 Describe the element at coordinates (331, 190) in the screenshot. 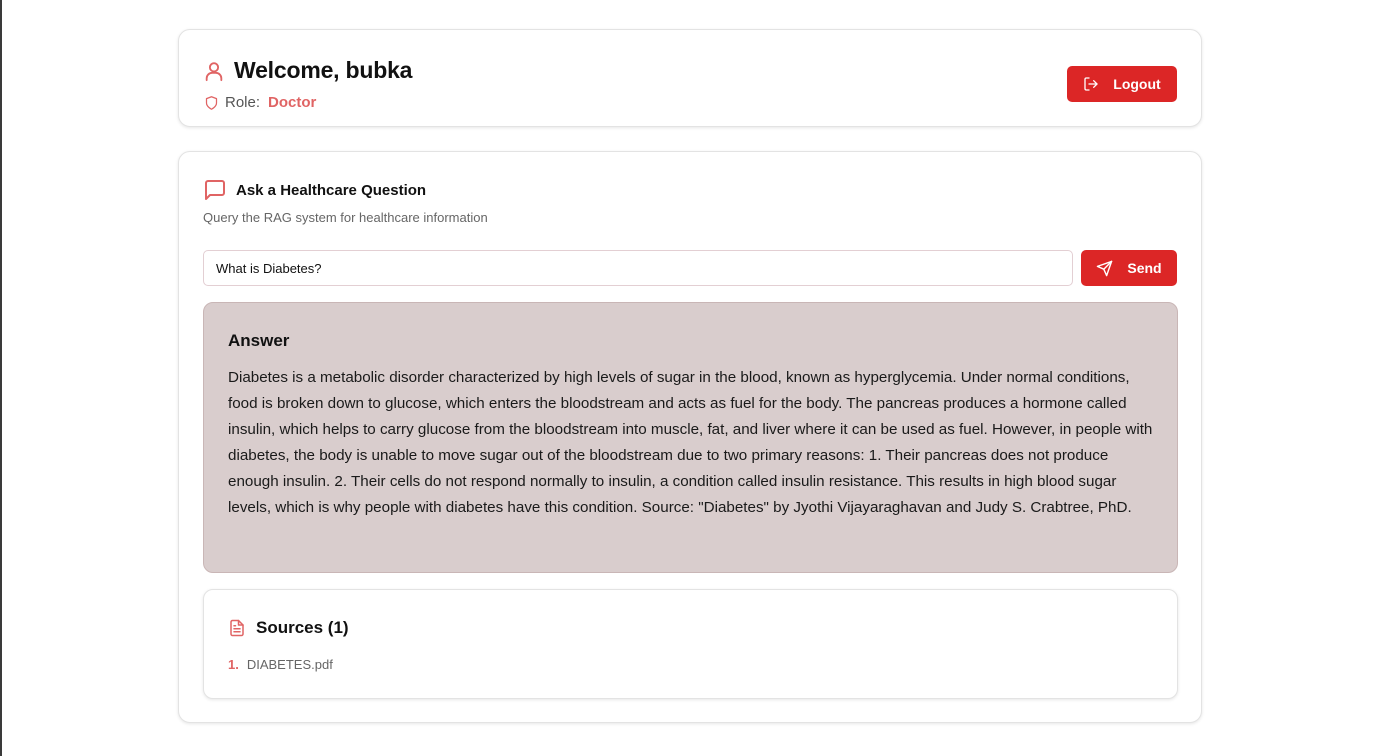

I see `question-title: Ask a Healthcare Question` at that location.